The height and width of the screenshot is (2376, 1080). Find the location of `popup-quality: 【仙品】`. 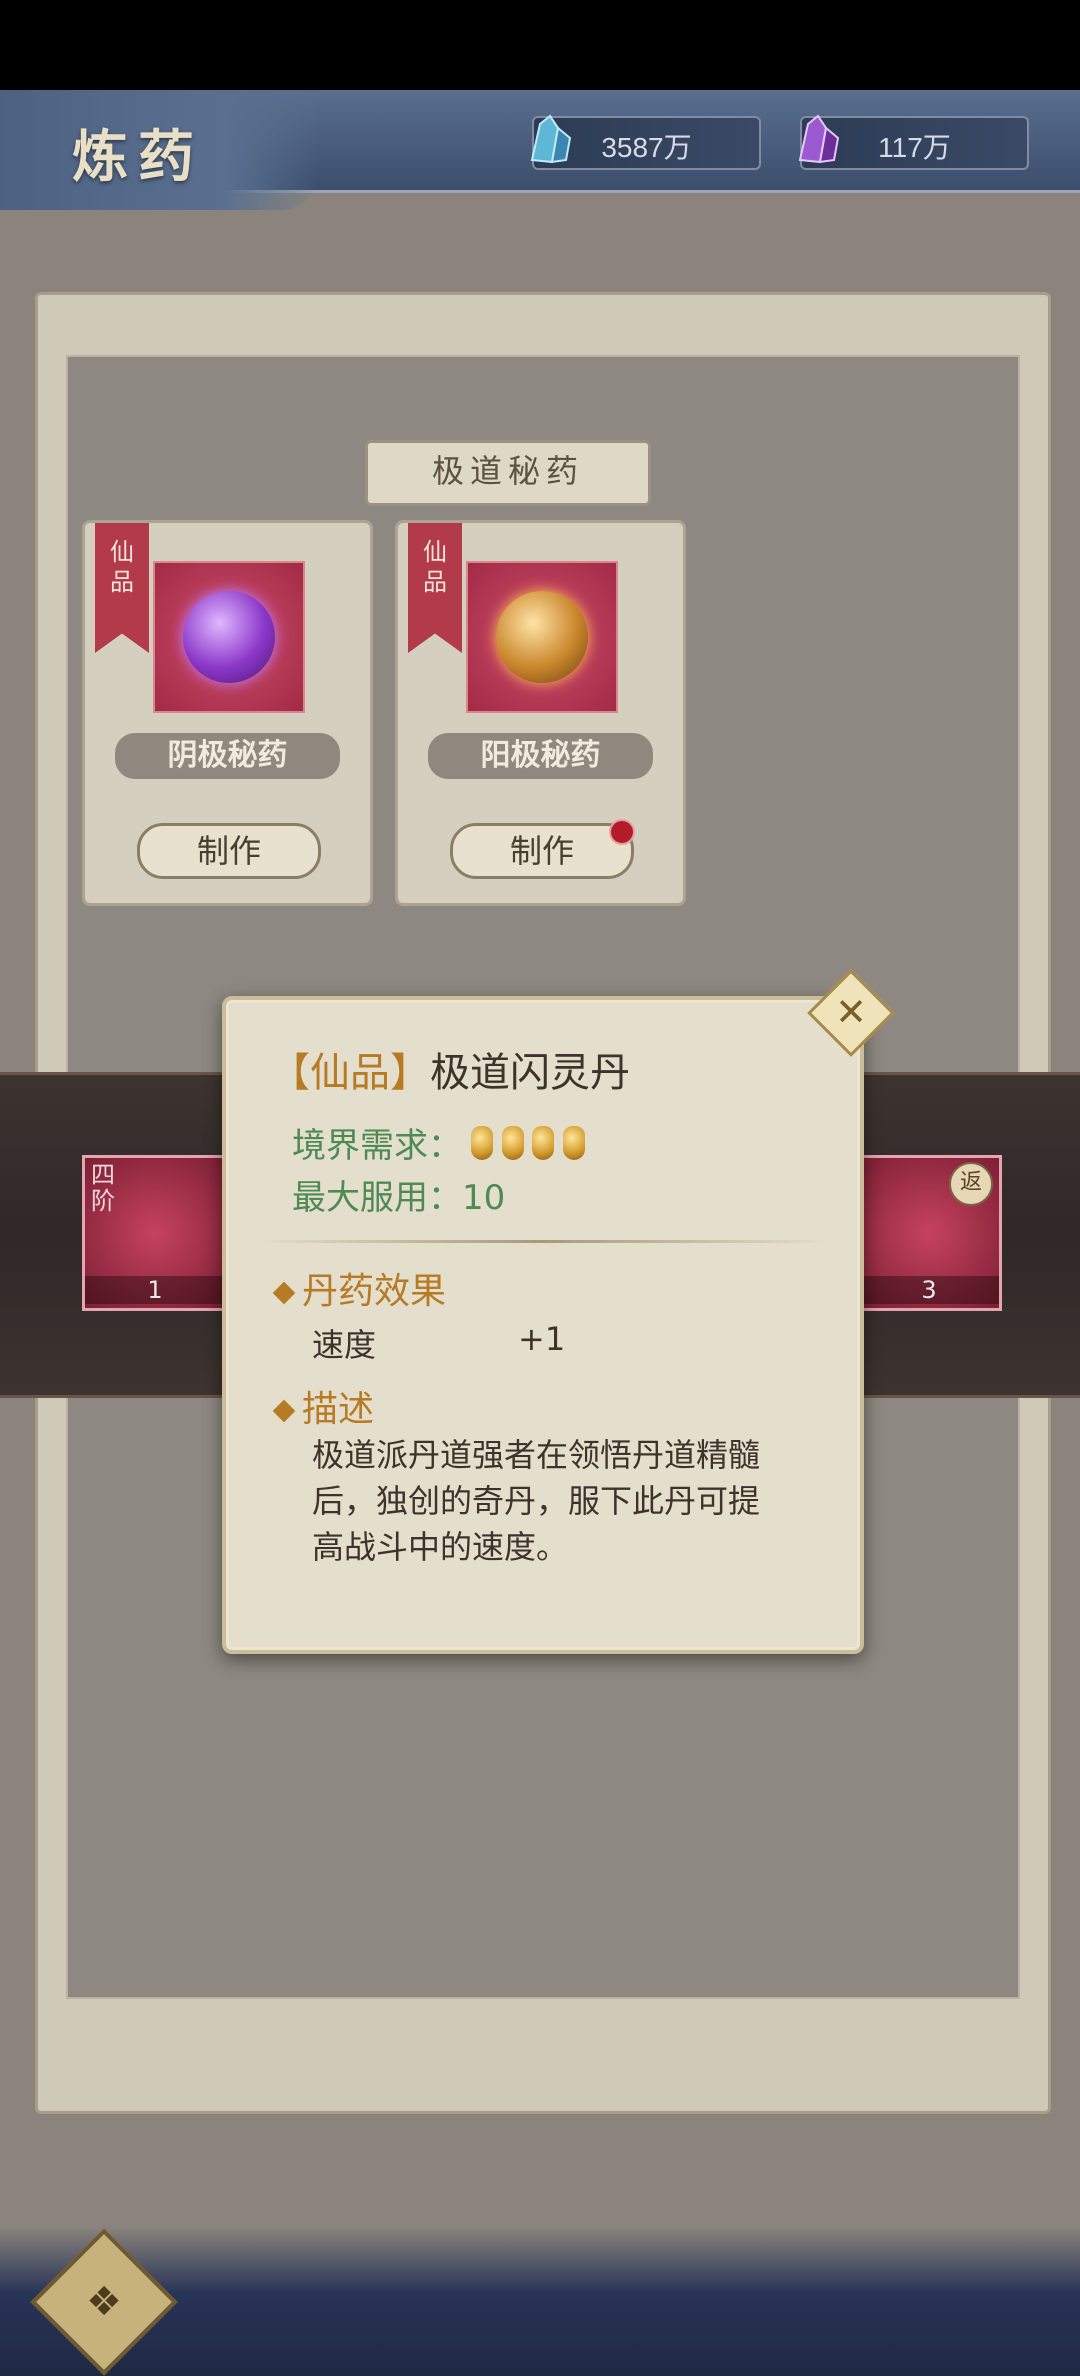

popup-quality: 【仙品】 is located at coordinates (350, 1073).